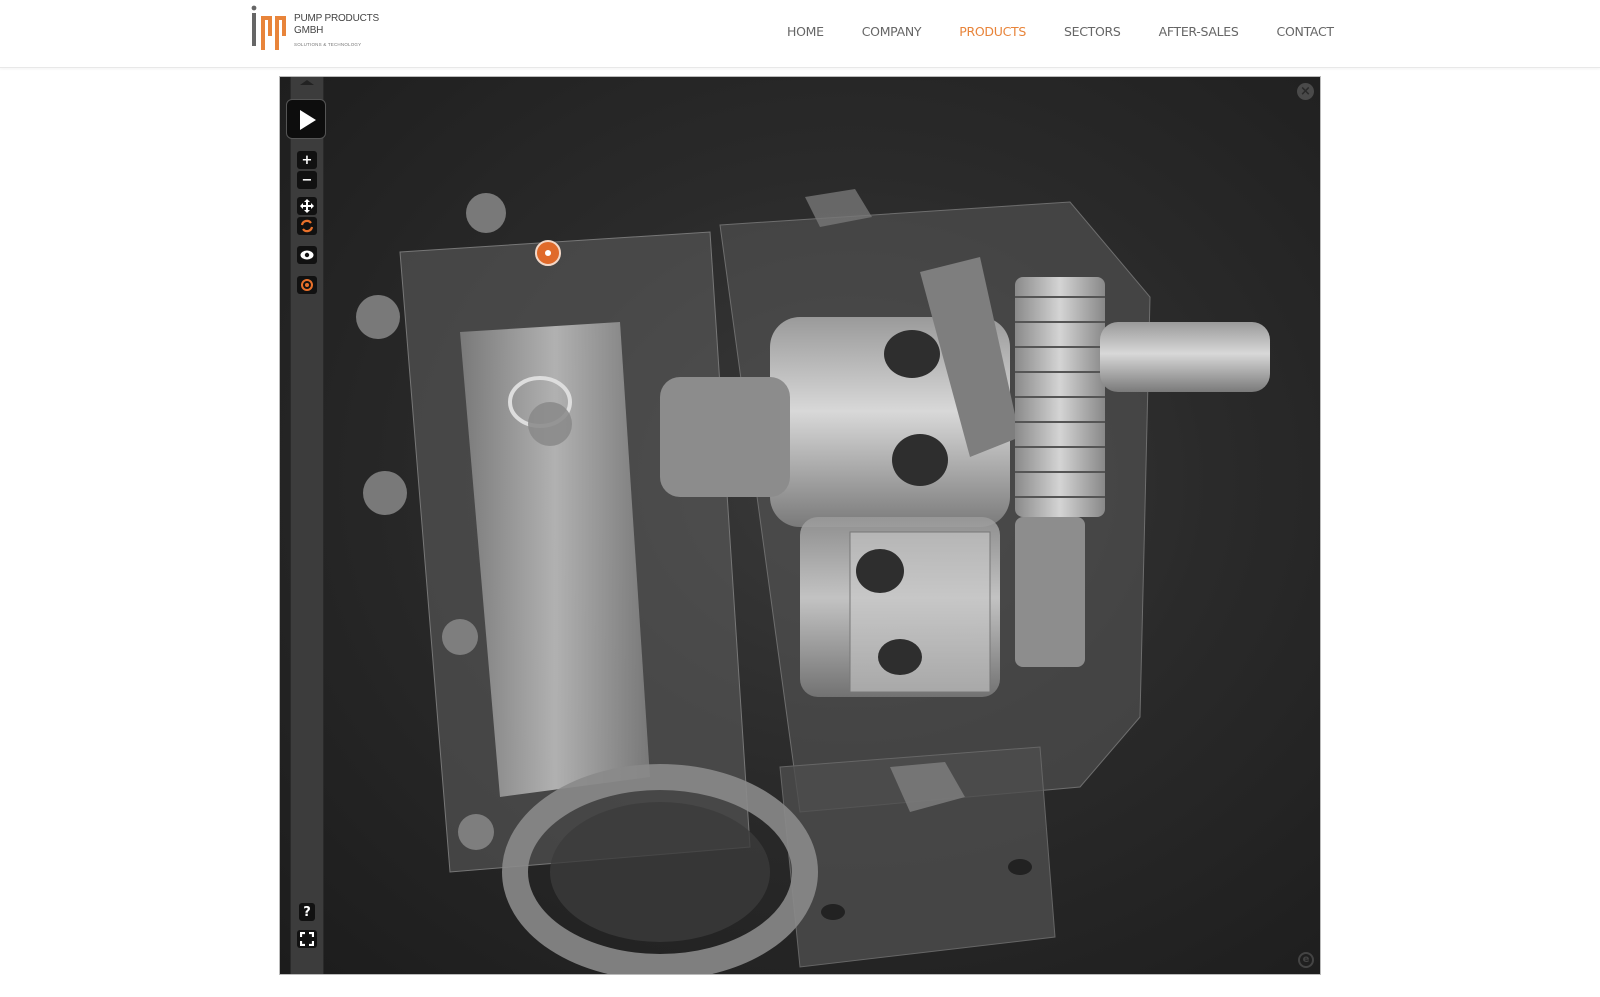 The height and width of the screenshot is (997, 1600). Describe the element at coordinates (307, 912) in the screenshot. I see `help-button: ?` at that location.